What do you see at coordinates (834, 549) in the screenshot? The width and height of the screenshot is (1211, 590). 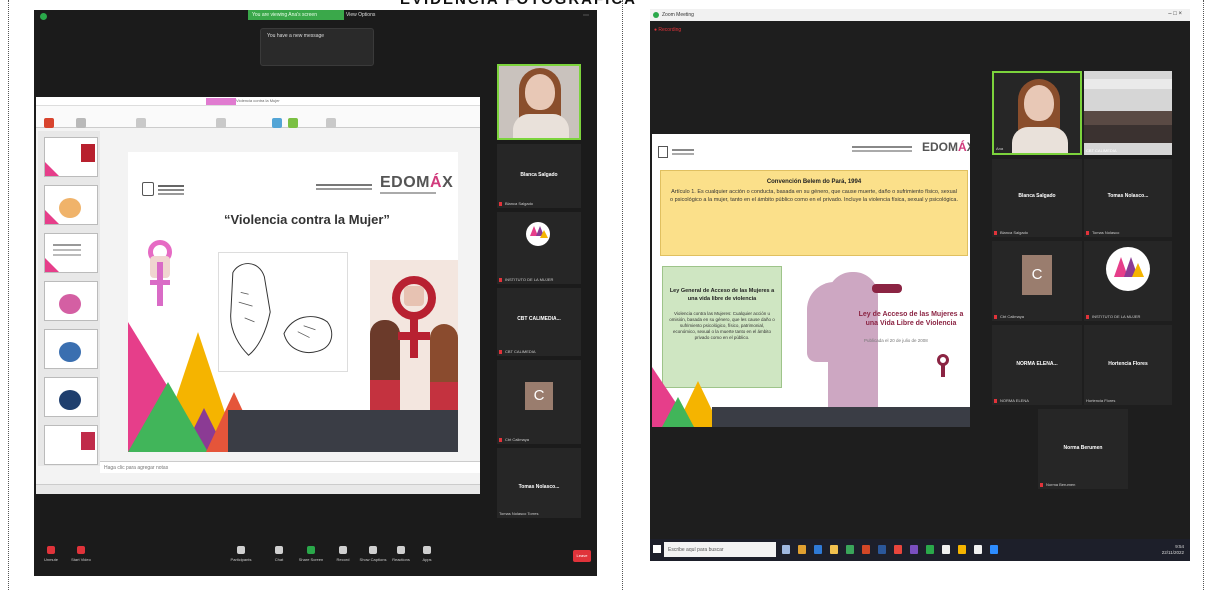 I see `folder-icon` at bounding box center [834, 549].